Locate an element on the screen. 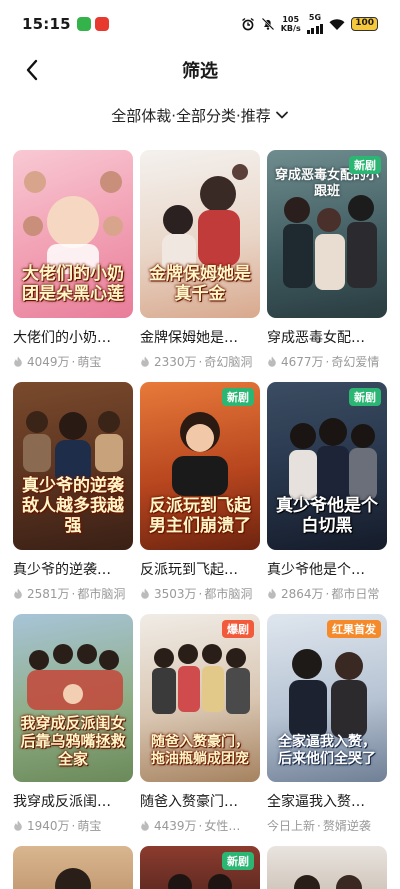 This screenshot has width=400, height=889. drama-card: 穿成恶毒女配的小跟班 新剧 穿成恶毒女配… 4677万 · 奇幻爱情 is located at coordinates (327, 266).